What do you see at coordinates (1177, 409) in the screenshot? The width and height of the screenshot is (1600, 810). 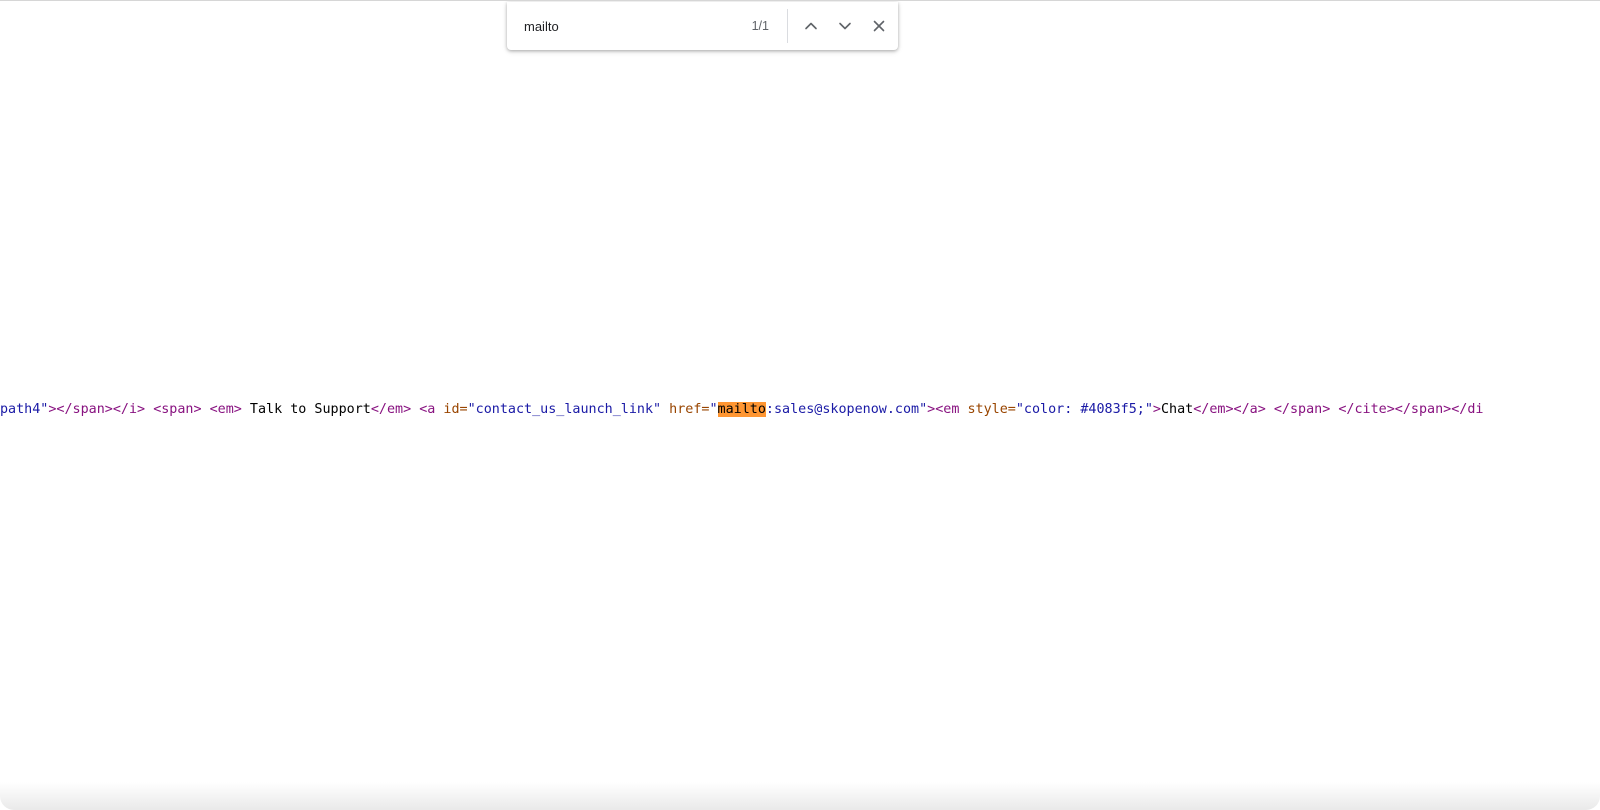 I see `source-text-chat: Chat` at bounding box center [1177, 409].